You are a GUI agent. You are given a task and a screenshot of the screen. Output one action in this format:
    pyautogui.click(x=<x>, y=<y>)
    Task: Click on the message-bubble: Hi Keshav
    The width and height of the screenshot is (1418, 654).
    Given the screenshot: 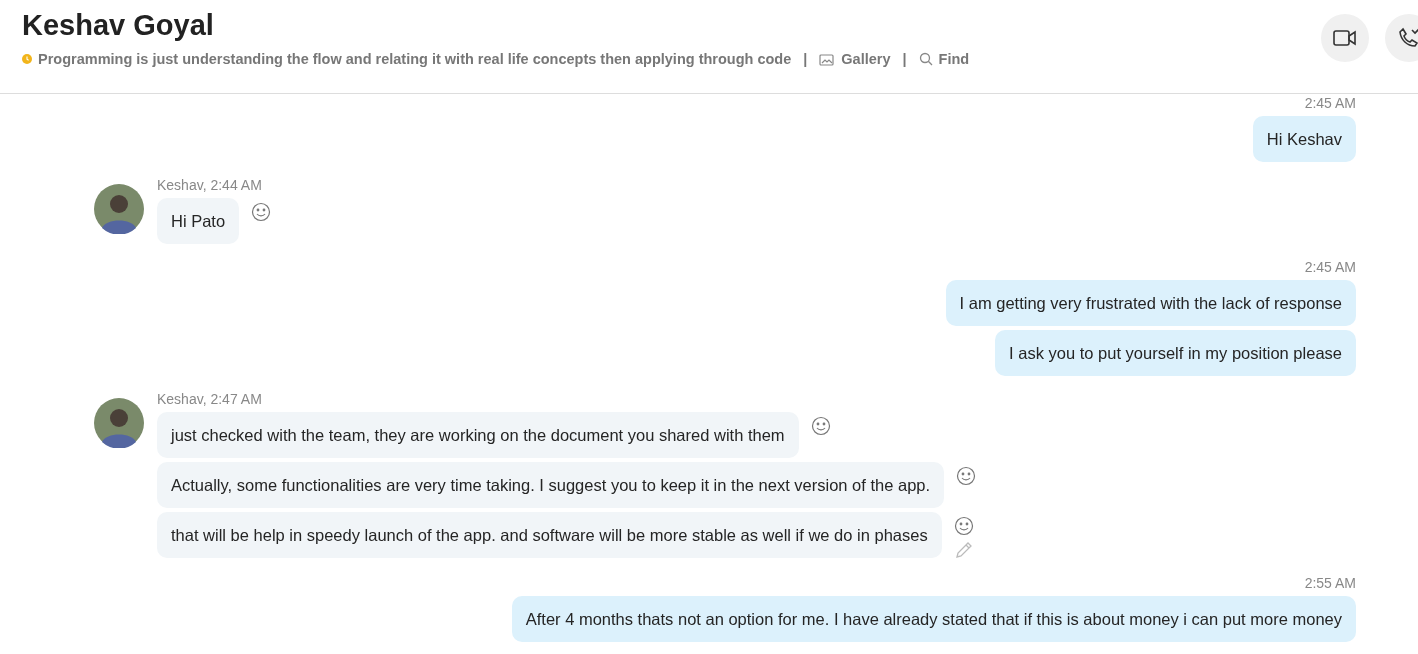 What is the action you would take?
    pyautogui.click(x=1304, y=139)
    